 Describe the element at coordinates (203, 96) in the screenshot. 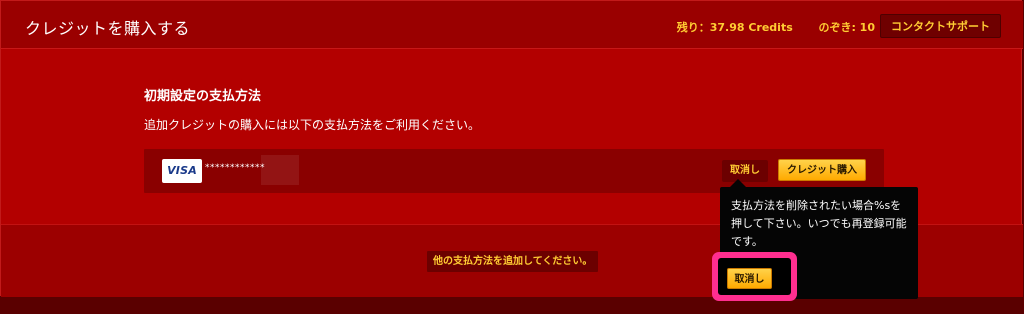

I see `default-payment-method-title: 初期設定の支払方法` at that location.